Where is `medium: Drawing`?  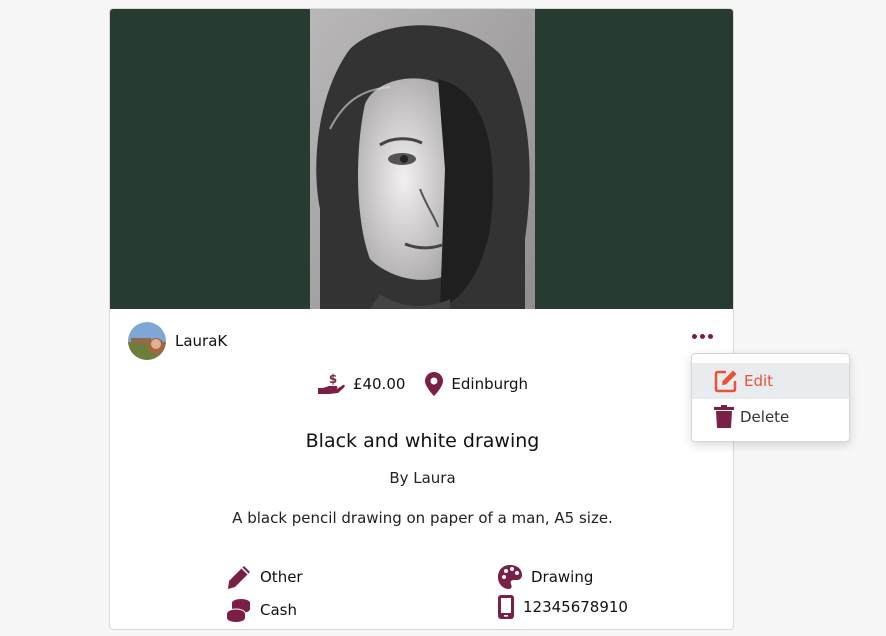 medium: Drawing is located at coordinates (545, 577).